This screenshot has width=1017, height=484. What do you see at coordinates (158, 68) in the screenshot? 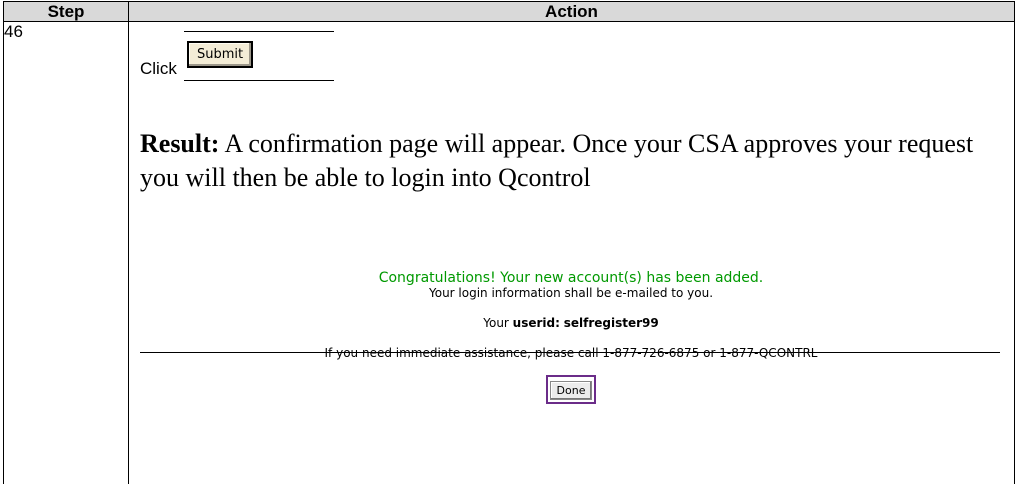
I see `click-word: Click` at bounding box center [158, 68].